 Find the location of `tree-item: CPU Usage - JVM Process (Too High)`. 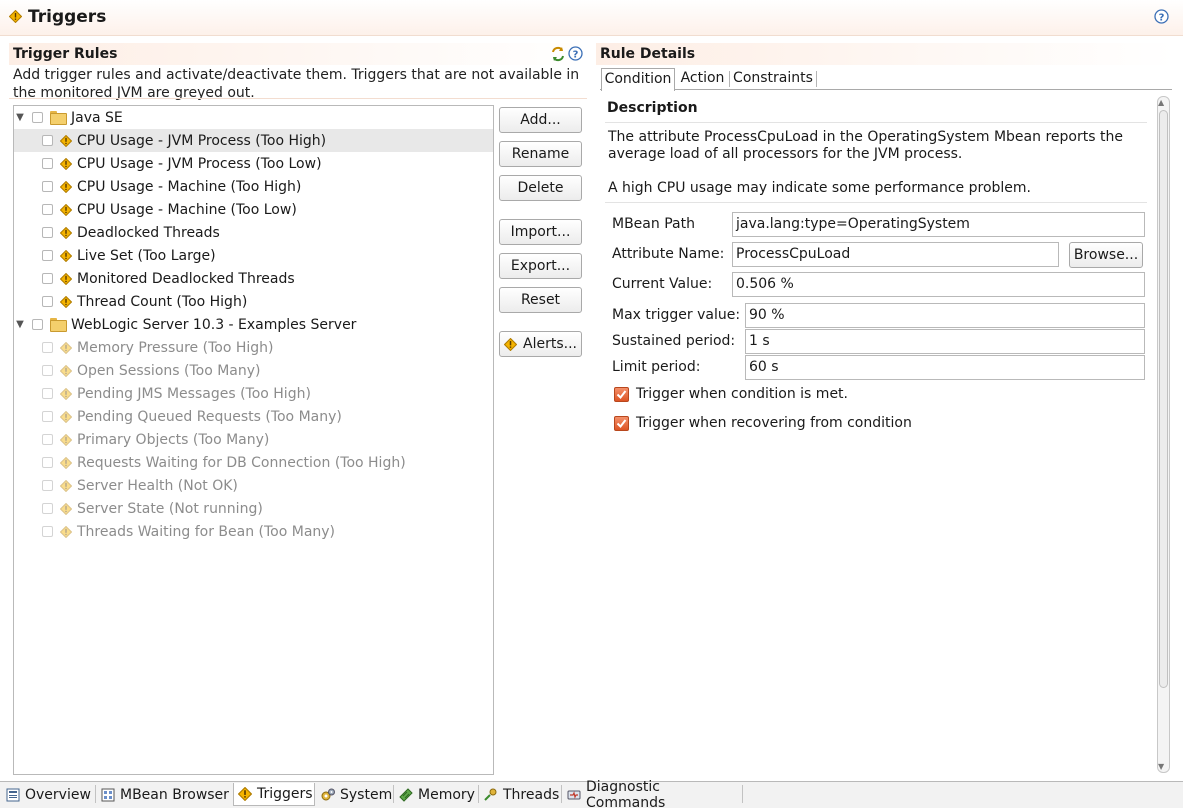

tree-item: CPU Usage - JVM Process (Too High) is located at coordinates (253, 140).